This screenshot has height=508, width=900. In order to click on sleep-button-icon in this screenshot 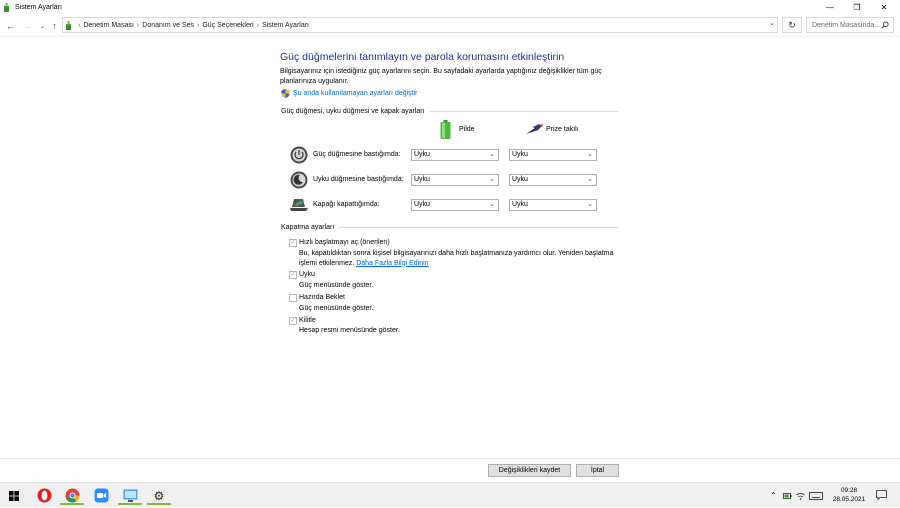, I will do `click(299, 180)`.